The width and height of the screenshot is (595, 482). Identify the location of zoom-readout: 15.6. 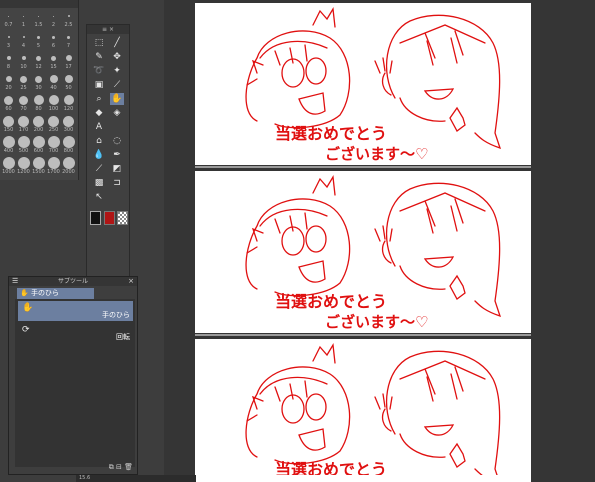
(85, 478).